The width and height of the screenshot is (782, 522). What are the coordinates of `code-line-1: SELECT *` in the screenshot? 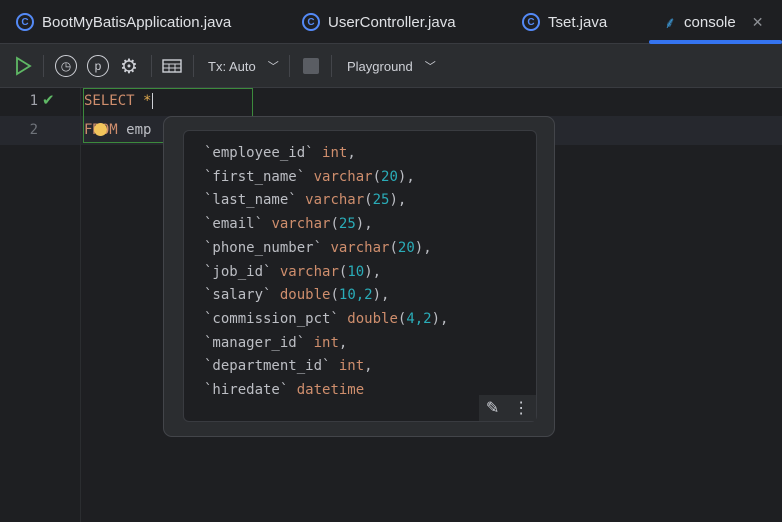 It's located at (119, 101).